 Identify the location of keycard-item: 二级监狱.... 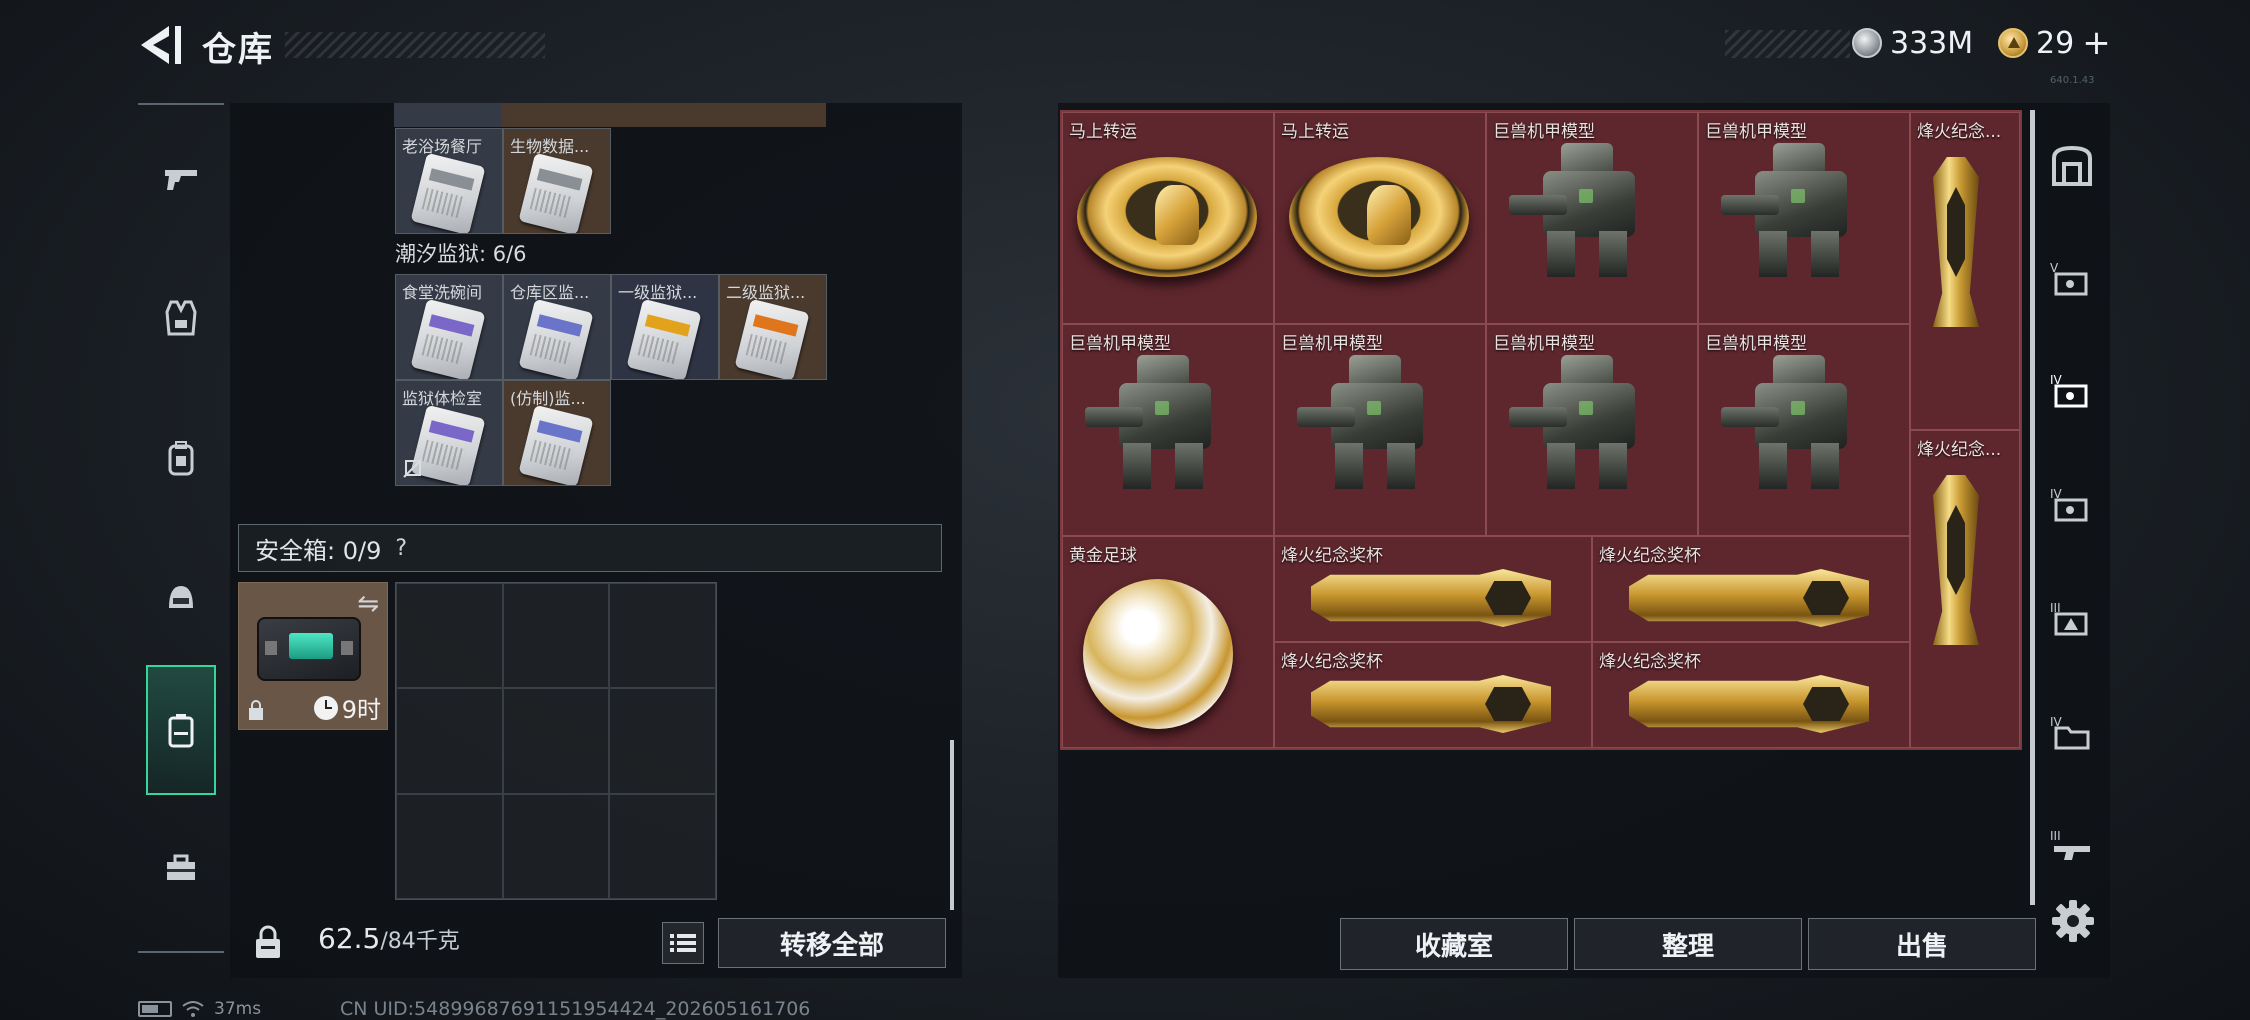
(773, 327).